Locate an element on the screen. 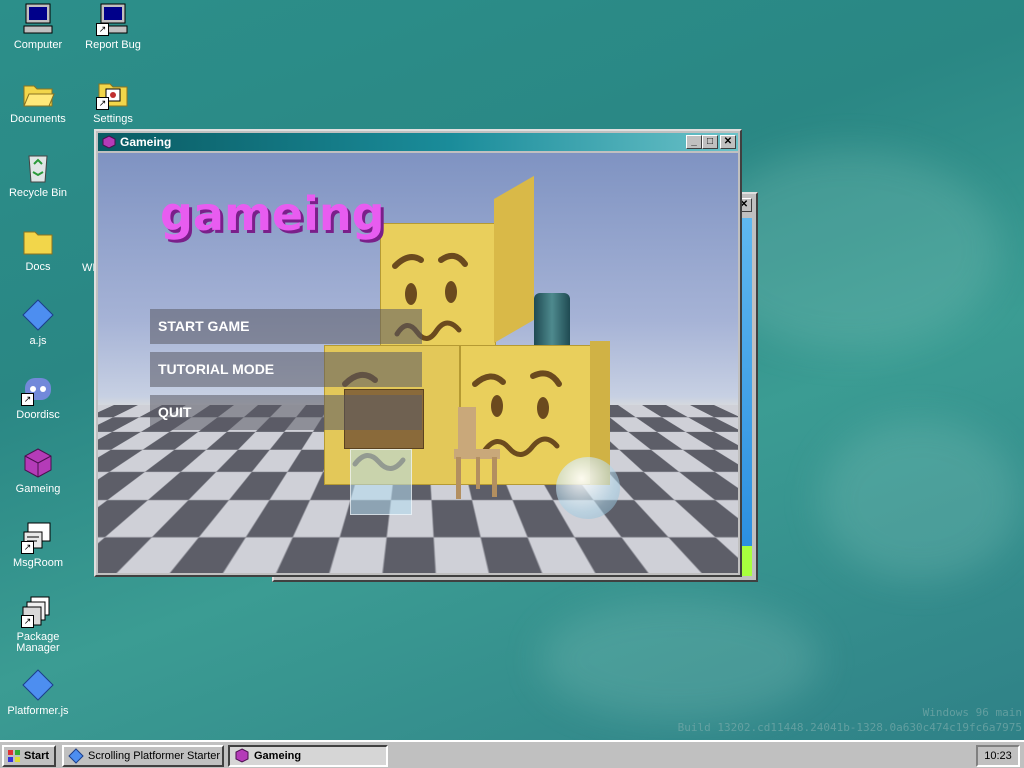 Image resolution: width=1024 pixels, height=768 pixels. desktop-icon-msgroom: ↗ MsgRoom is located at coordinates (38, 544).